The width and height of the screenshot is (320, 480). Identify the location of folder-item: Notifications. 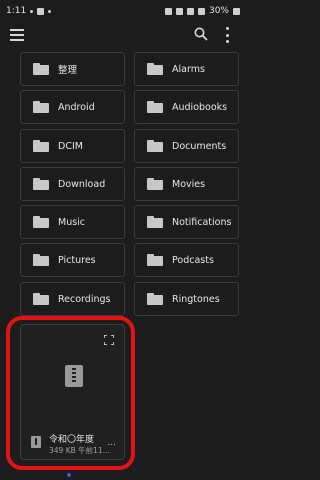
(186, 222).